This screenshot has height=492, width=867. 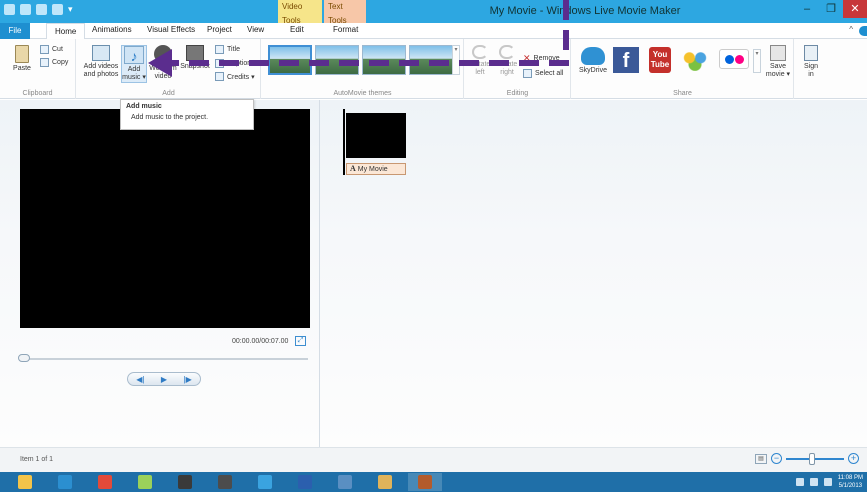 What do you see at coordinates (344, 142) in the screenshot?
I see `playhead-line` at bounding box center [344, 142].